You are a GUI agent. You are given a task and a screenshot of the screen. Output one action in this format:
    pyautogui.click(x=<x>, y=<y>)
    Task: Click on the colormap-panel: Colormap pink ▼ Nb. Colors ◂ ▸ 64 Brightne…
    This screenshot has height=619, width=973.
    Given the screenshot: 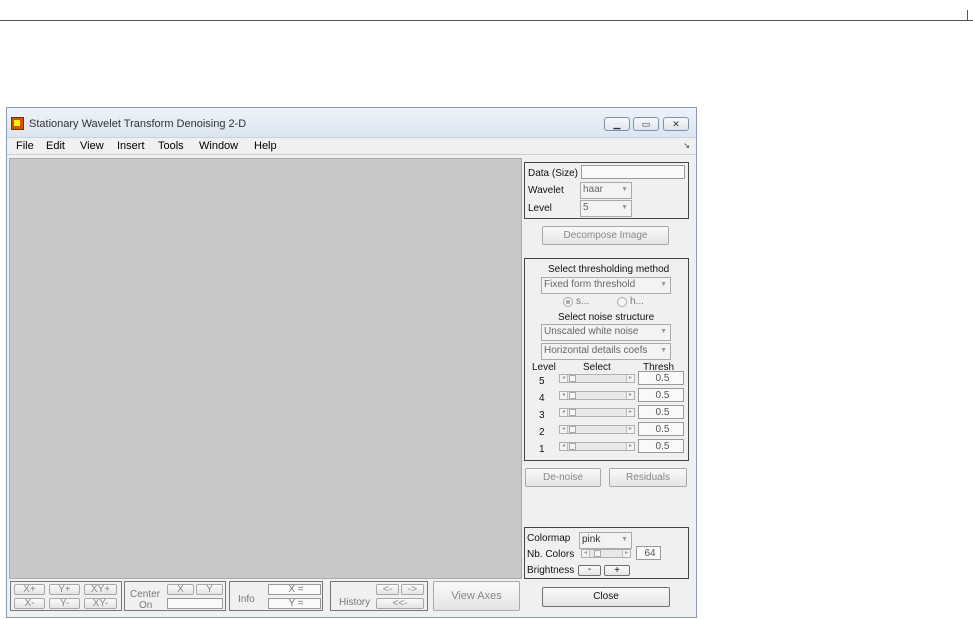 What is the action you would take?
    pyautogui.click(x=606, y=553)
    